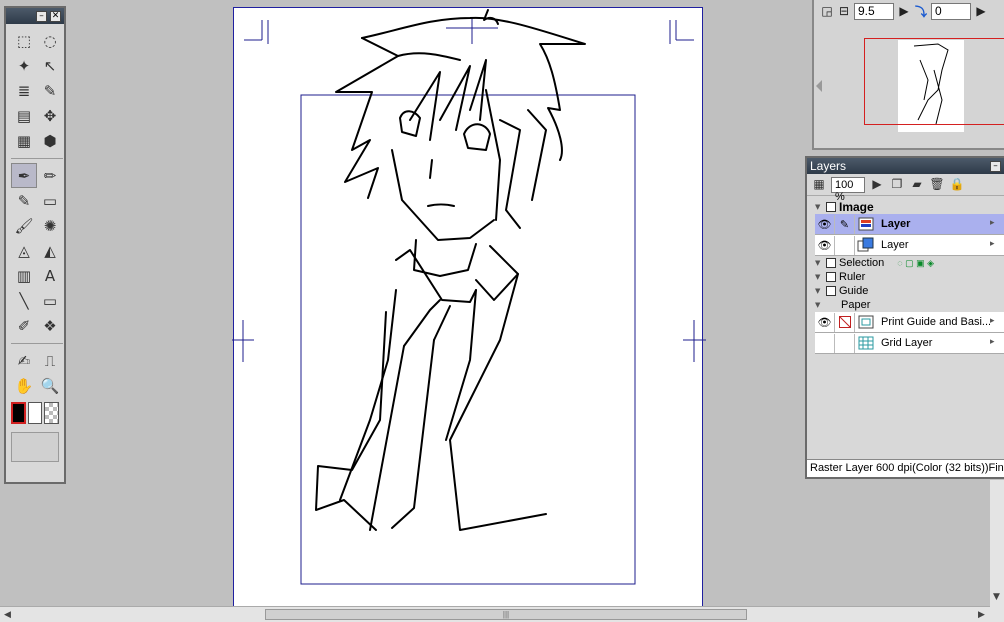 The height and width of the screenshot is (622, 1004). Describe the element at coordinates (50, 385) in the screenshot. I see `zoom-icon: 🔍` at that location.